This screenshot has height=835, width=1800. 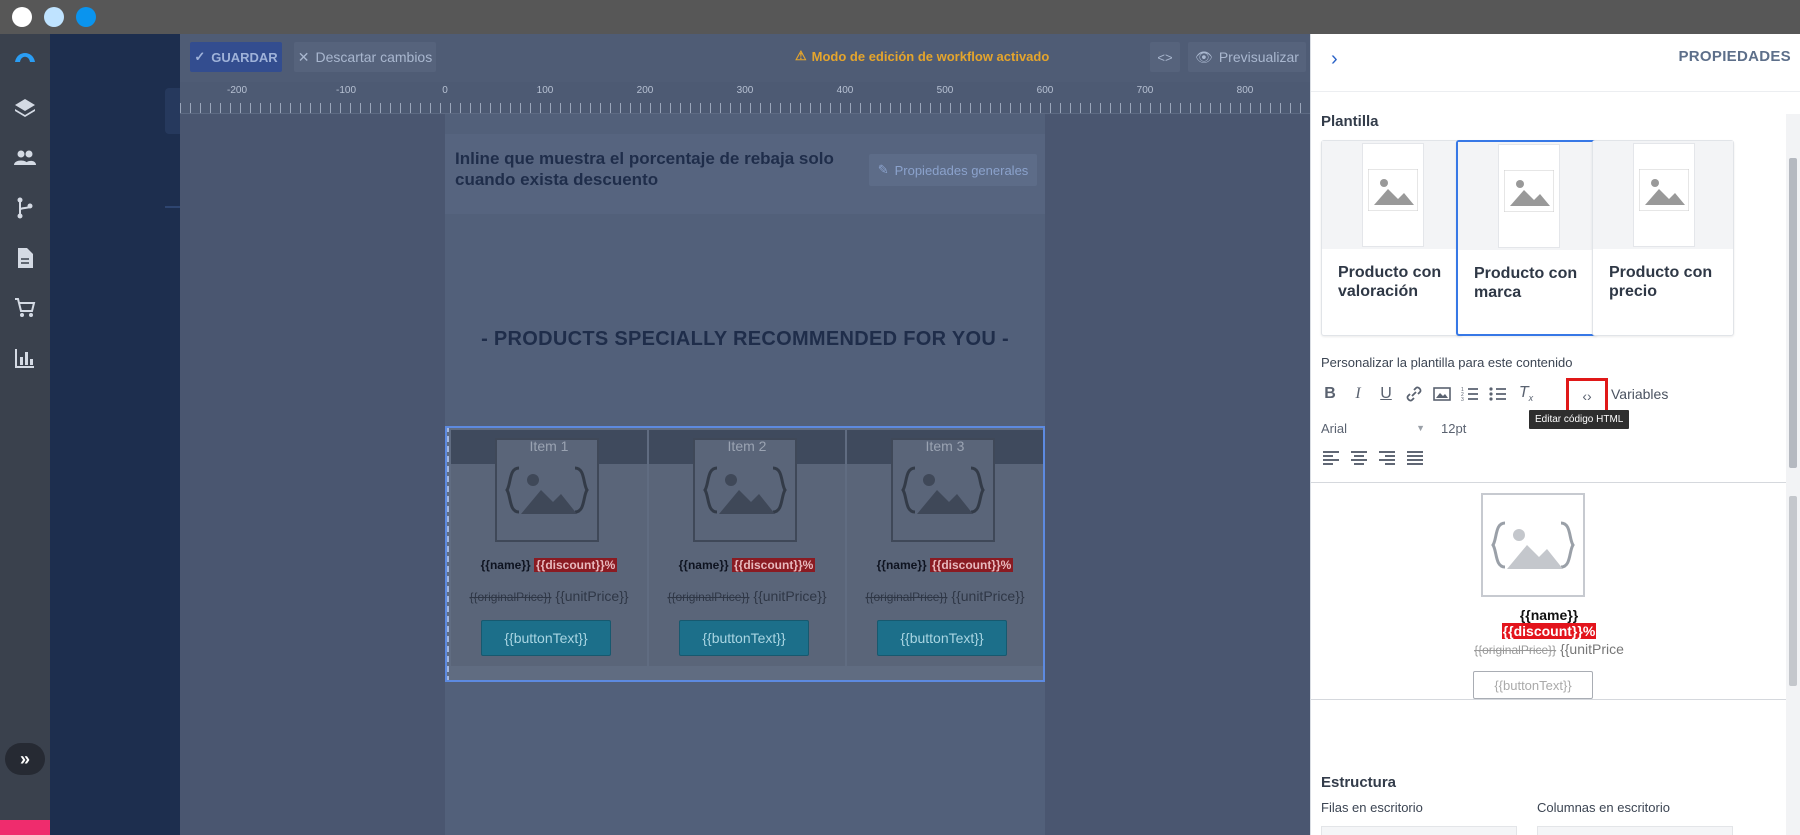 I want to click on link-button, so click(x=1414, y=394).